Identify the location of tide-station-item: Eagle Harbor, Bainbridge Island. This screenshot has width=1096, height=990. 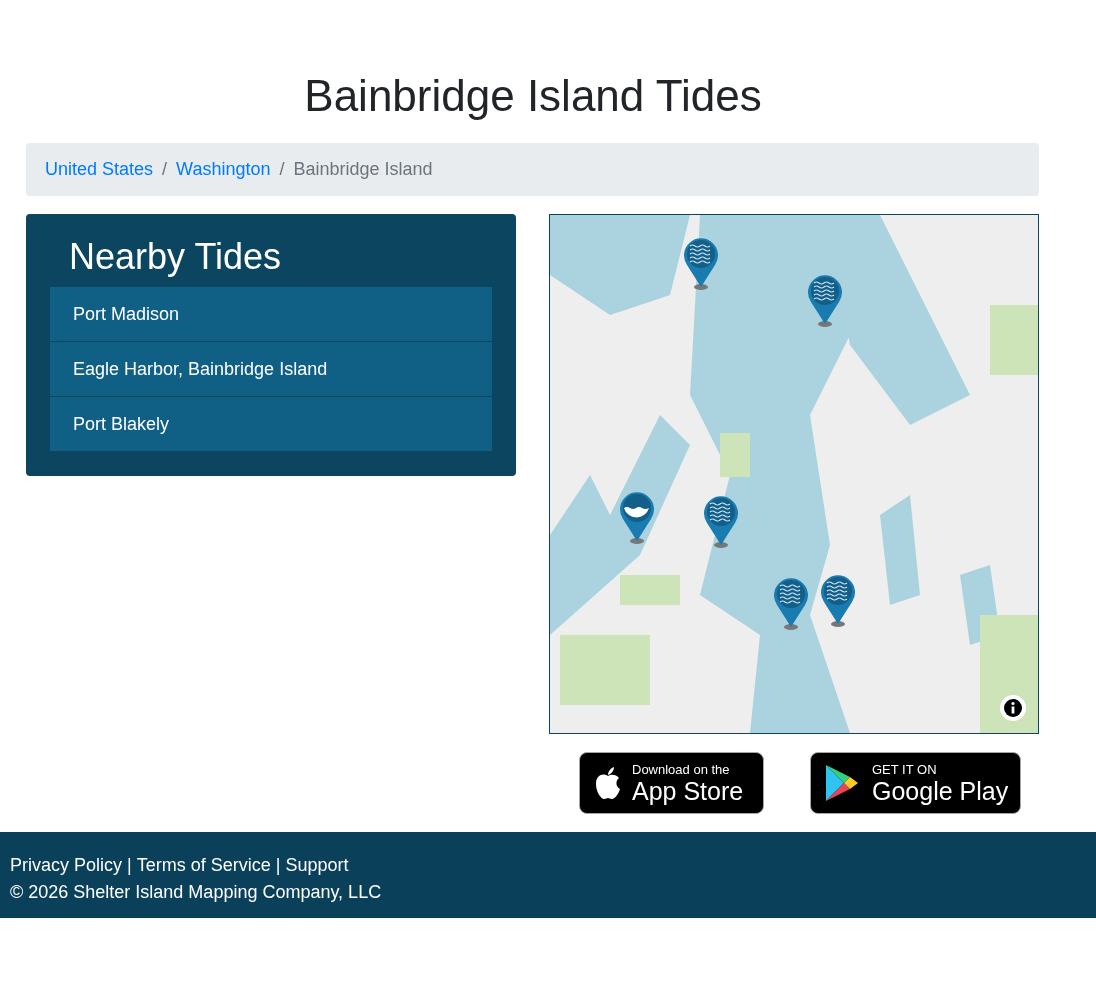
(271, 369).